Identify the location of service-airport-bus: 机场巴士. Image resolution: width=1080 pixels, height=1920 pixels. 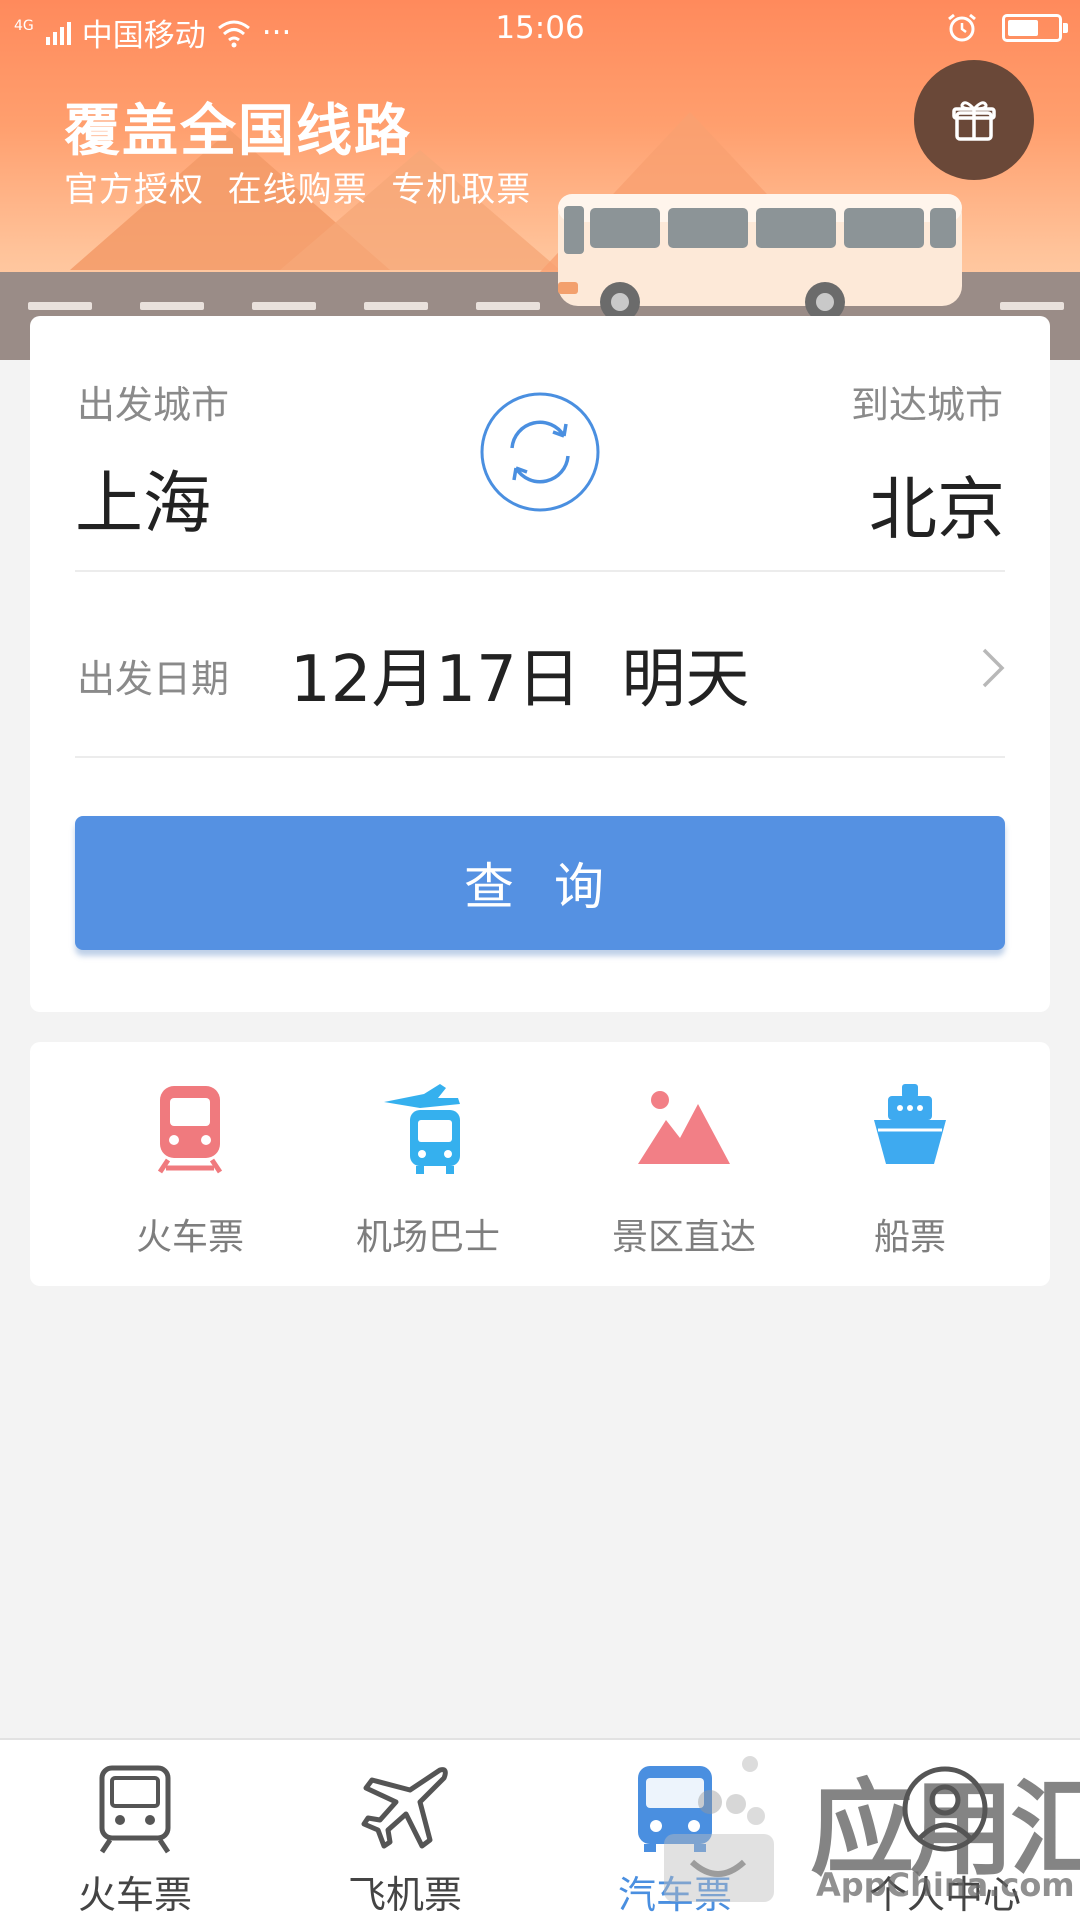
(428, 1164).